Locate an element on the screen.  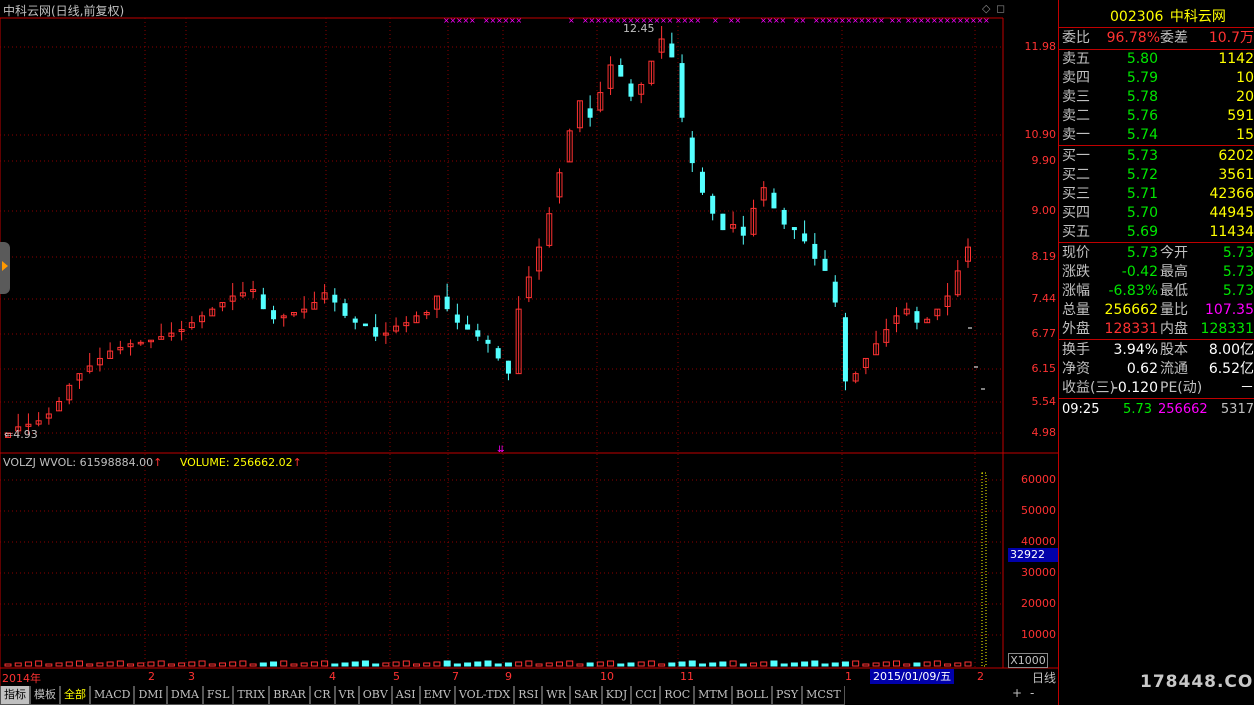
indicator-tab: ROC is located at coordinates (677, 695).